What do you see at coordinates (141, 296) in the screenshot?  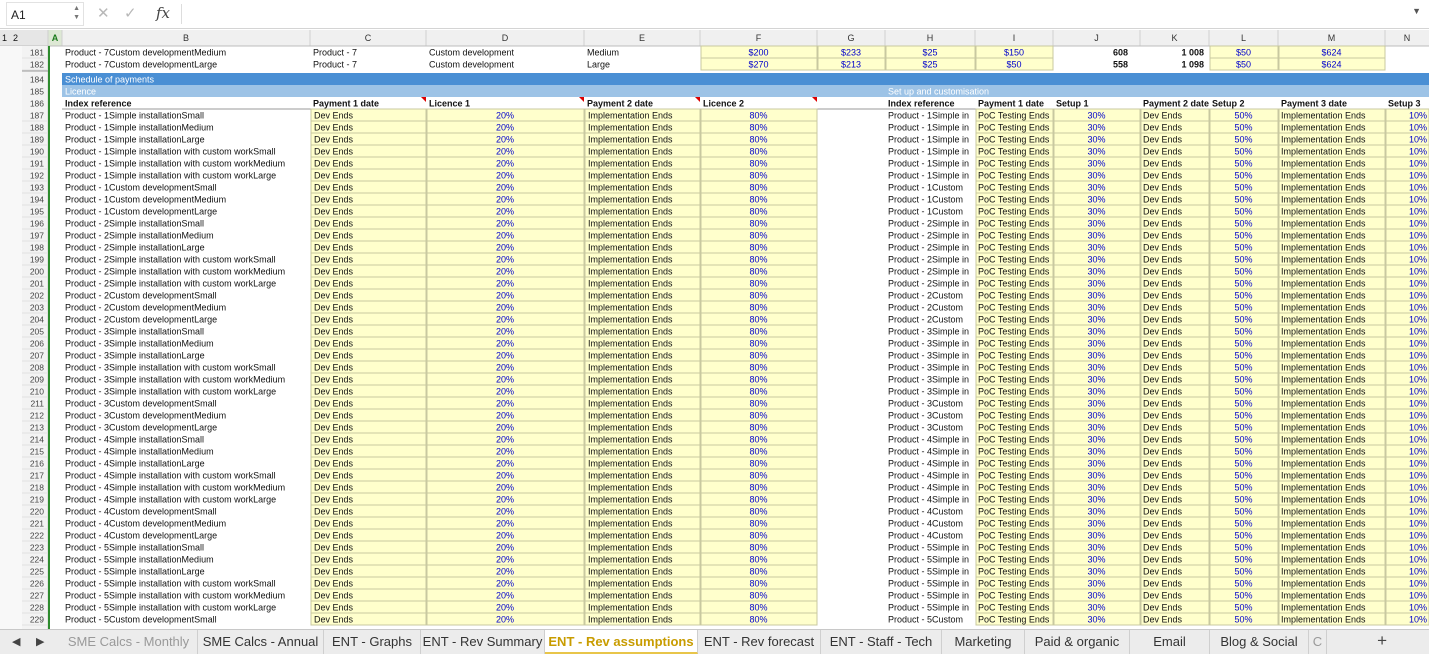 I see `schedule-index-reference: Product - 2Custom developmentSmall` at bounding box center [141, 296].